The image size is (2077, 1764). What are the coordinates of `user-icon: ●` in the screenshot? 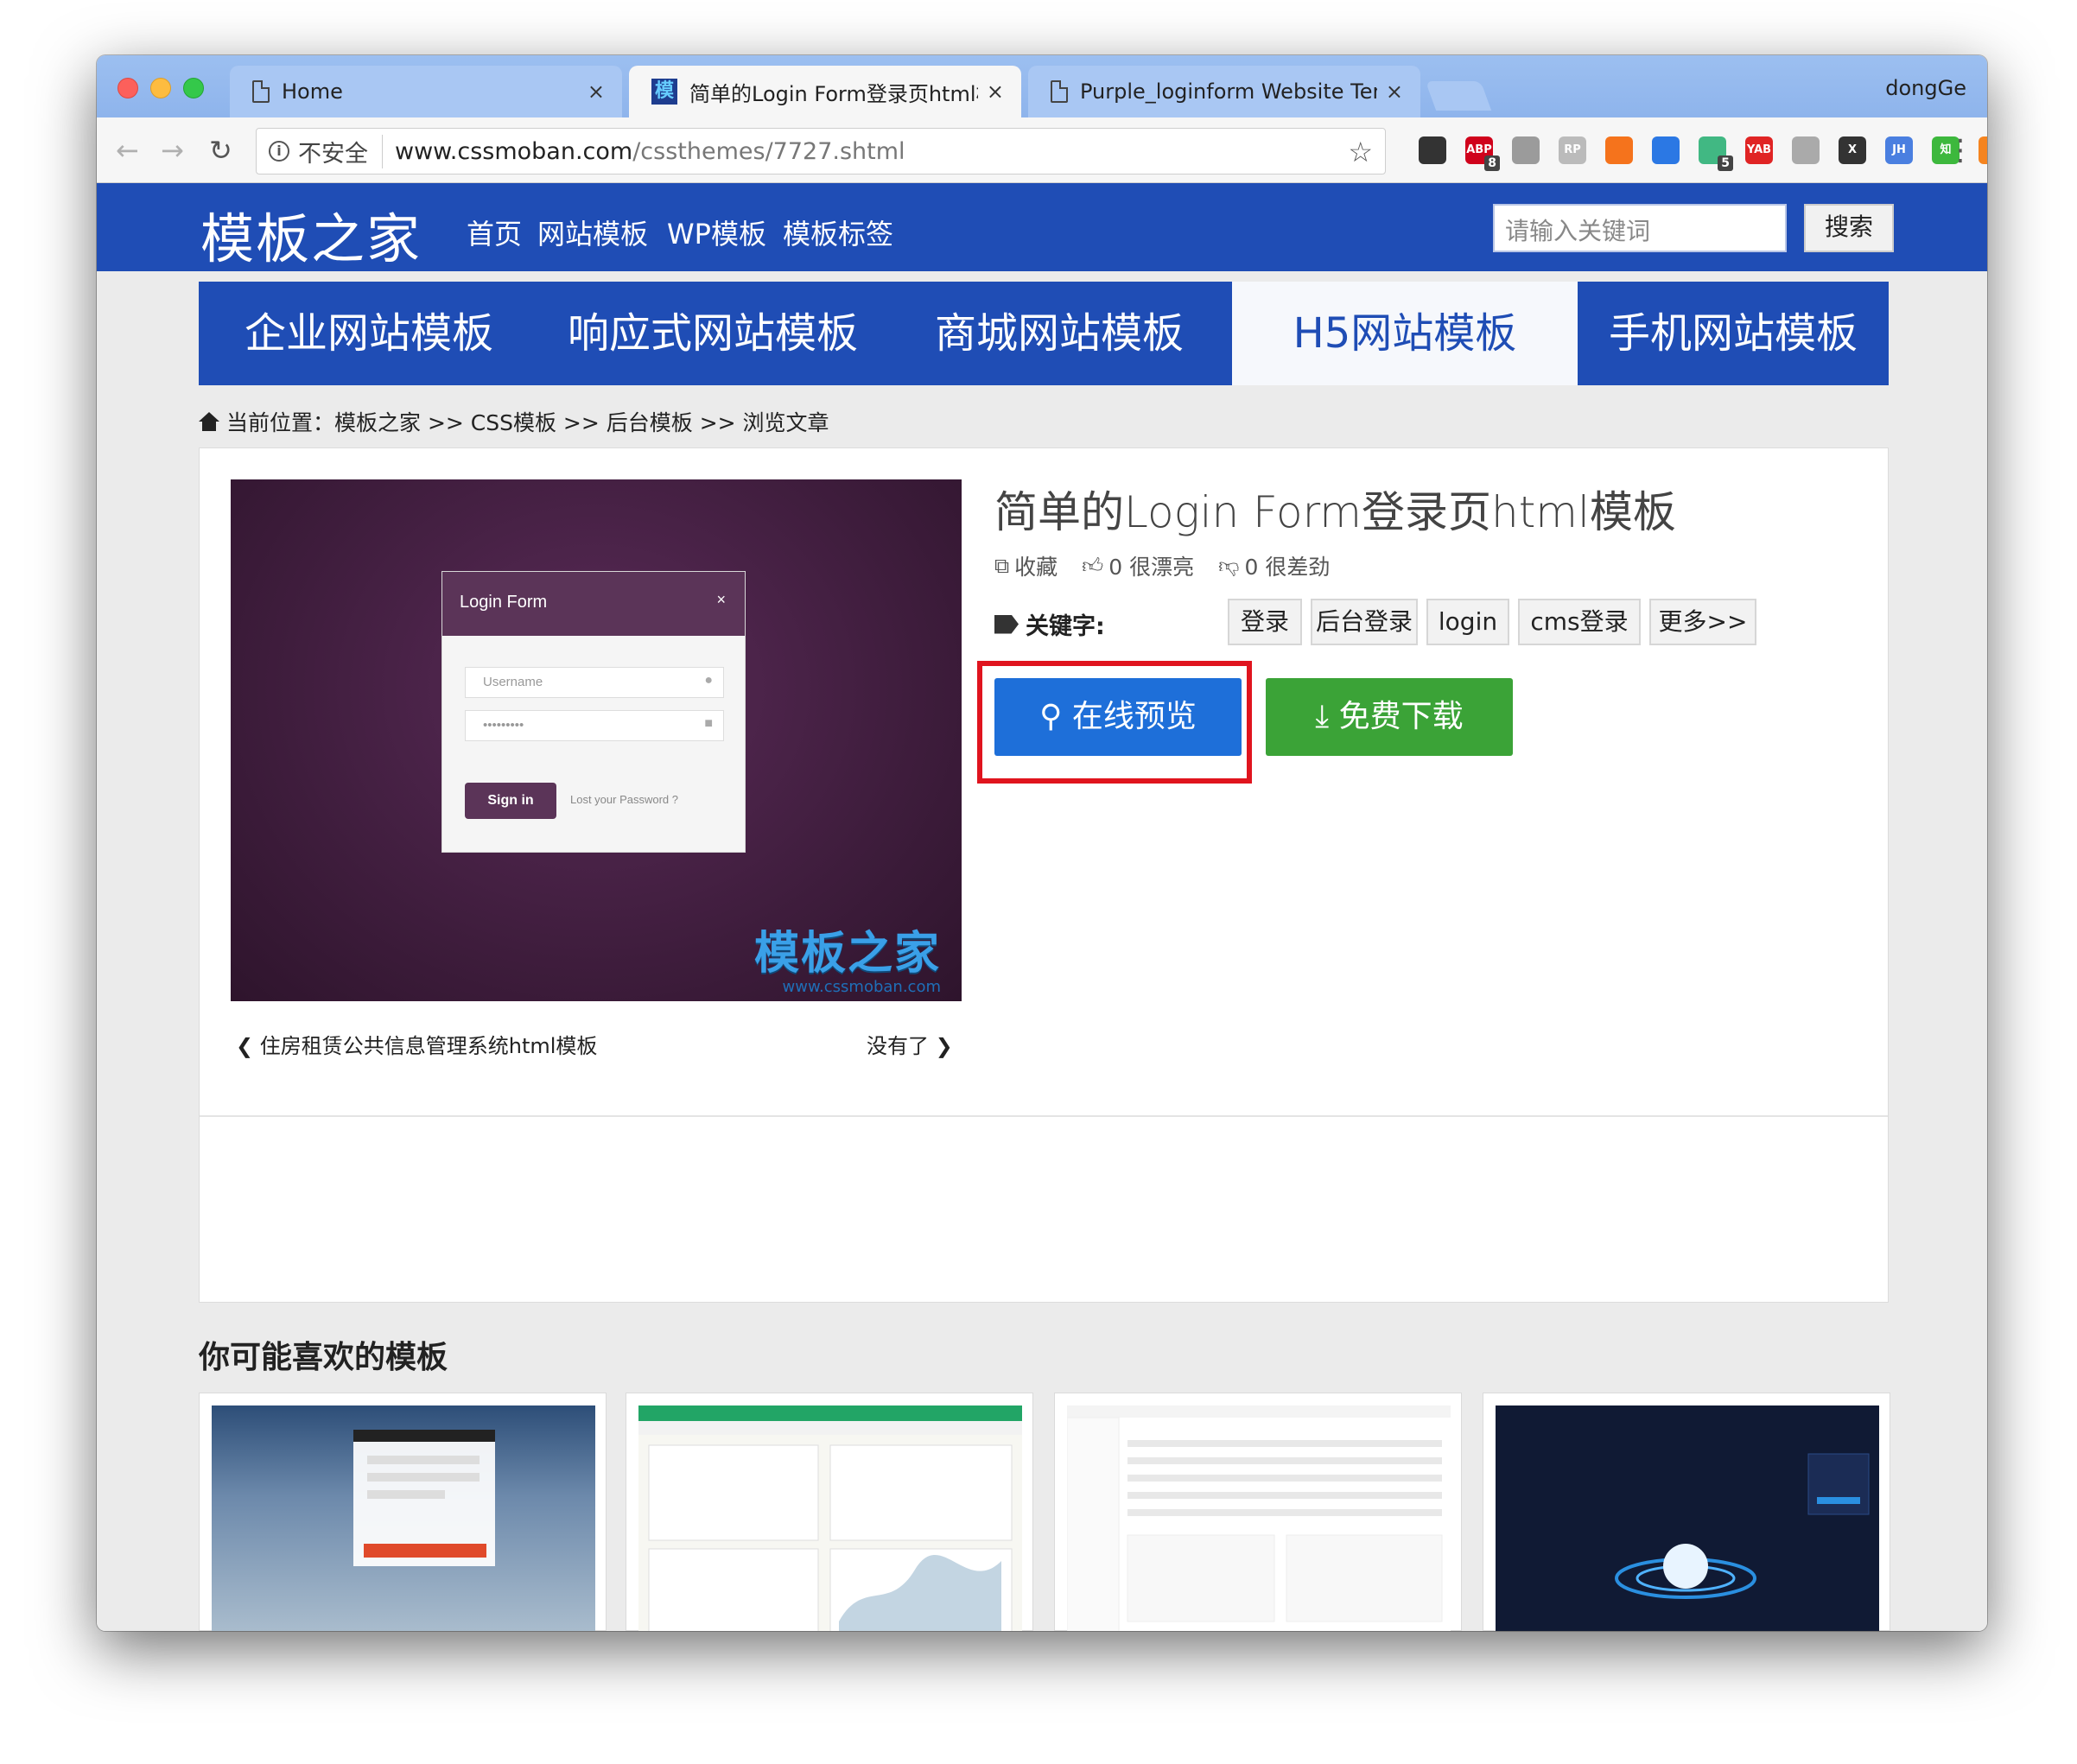 It's located at (708, 680).